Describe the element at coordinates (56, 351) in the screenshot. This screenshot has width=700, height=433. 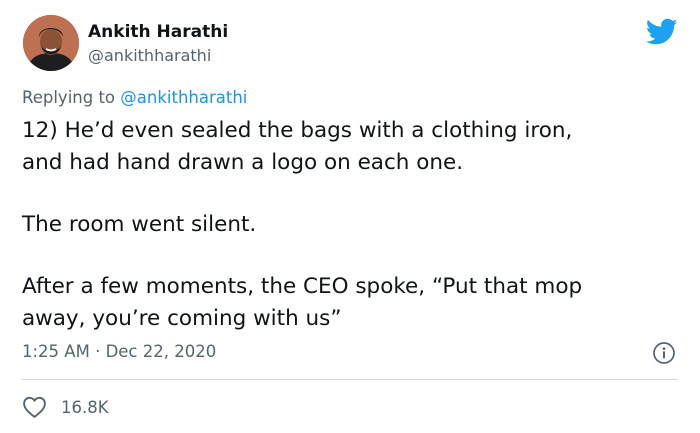
I see `tweet-time: 1:25 AM` at that location.